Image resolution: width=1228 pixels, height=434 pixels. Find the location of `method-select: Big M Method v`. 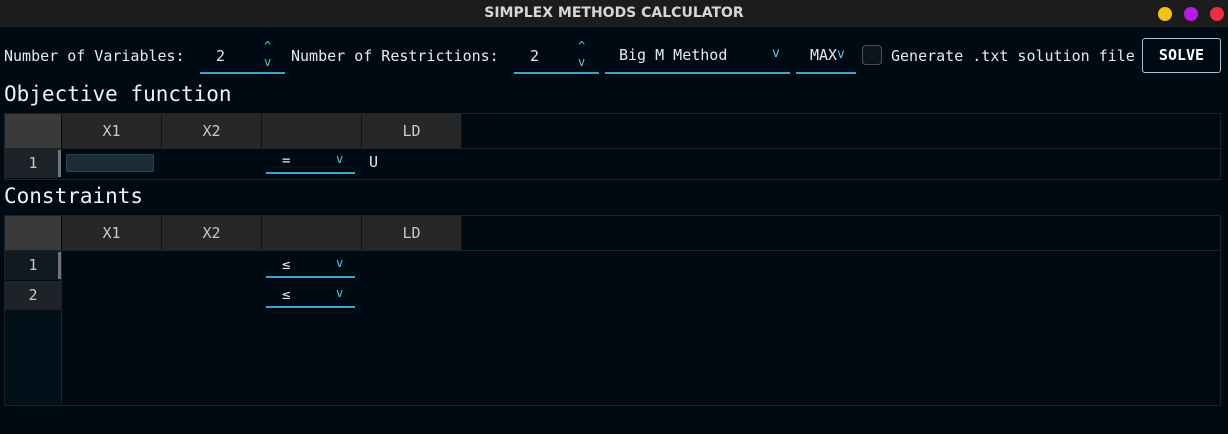

method-select: Big M Method v is located at coordinates (697, 56).